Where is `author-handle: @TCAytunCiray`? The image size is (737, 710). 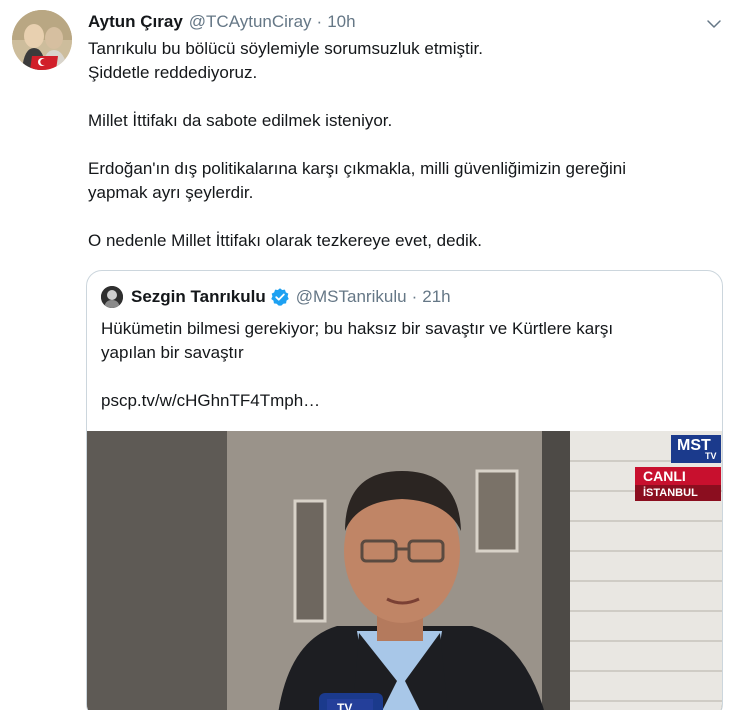 author-handle: @TCAytunCiray is located at coordinates (250, 22).